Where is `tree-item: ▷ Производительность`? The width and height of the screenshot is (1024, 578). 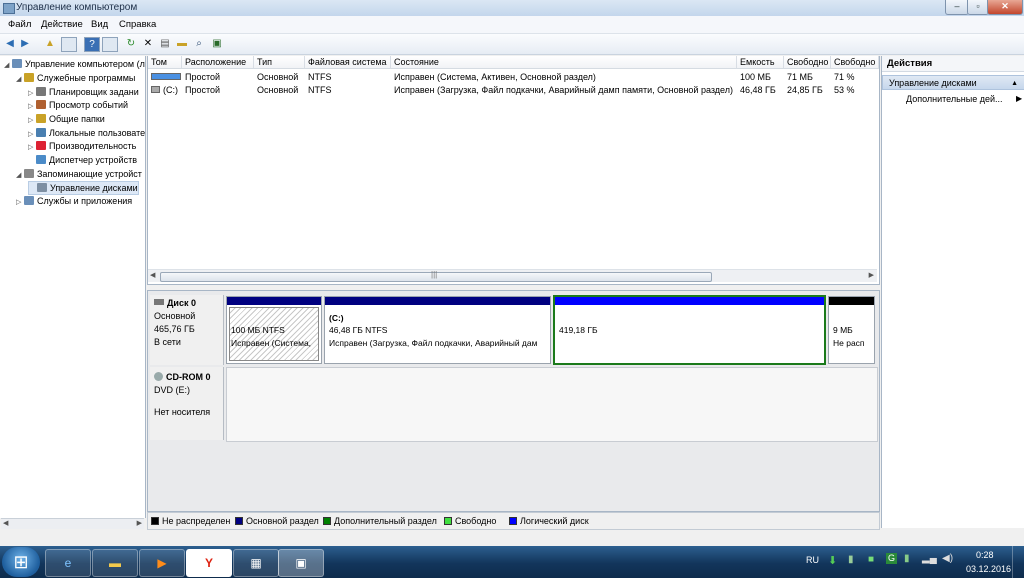
tree-item: ▷ Производительность is located at coordinates (82, 146).